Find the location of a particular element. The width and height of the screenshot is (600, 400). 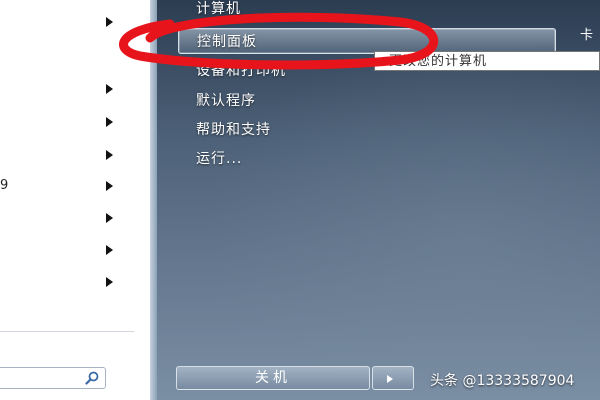

menu-item-help-support: 帮助和支持 is located at coordinates (233, 130).